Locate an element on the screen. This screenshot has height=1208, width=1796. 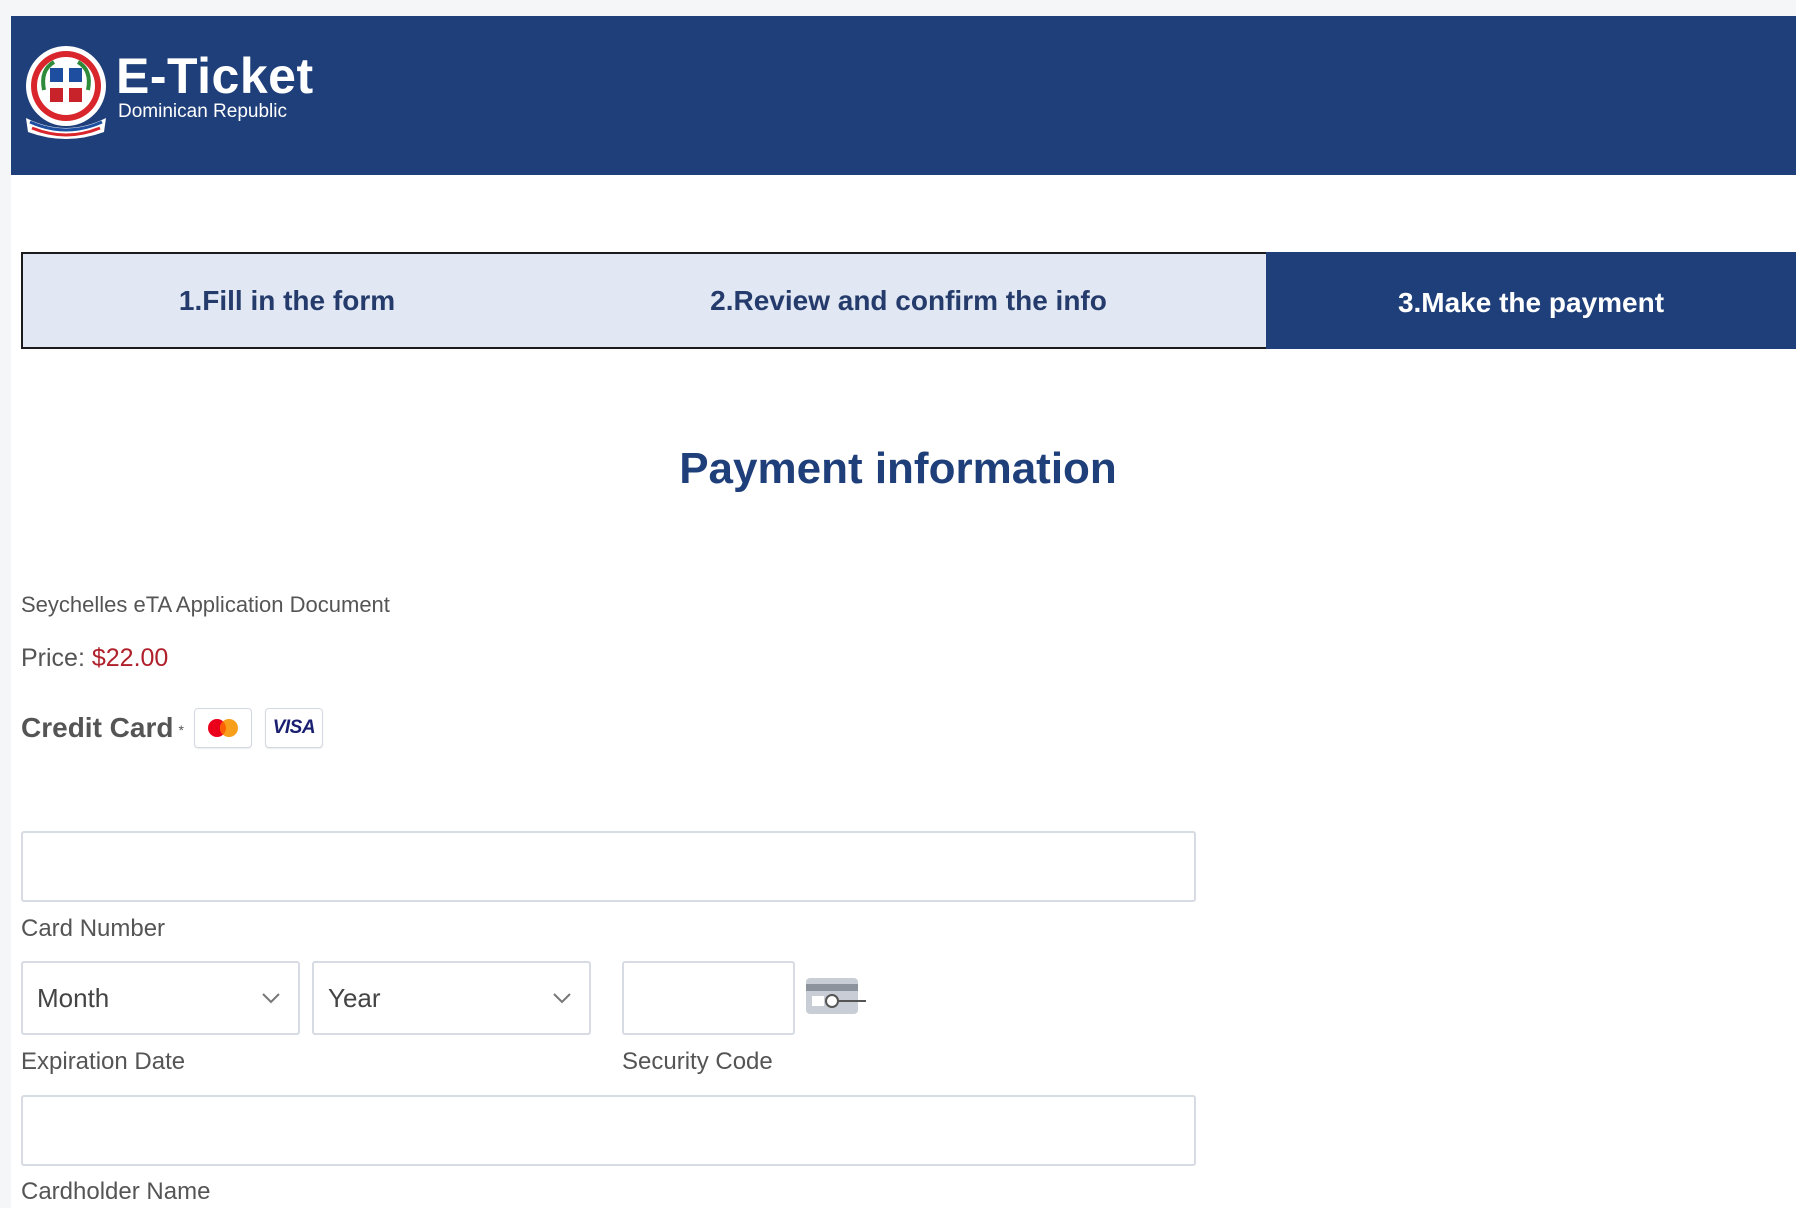
credit-card-row: Credit Card * VISA is located at coordinates (178, 728).